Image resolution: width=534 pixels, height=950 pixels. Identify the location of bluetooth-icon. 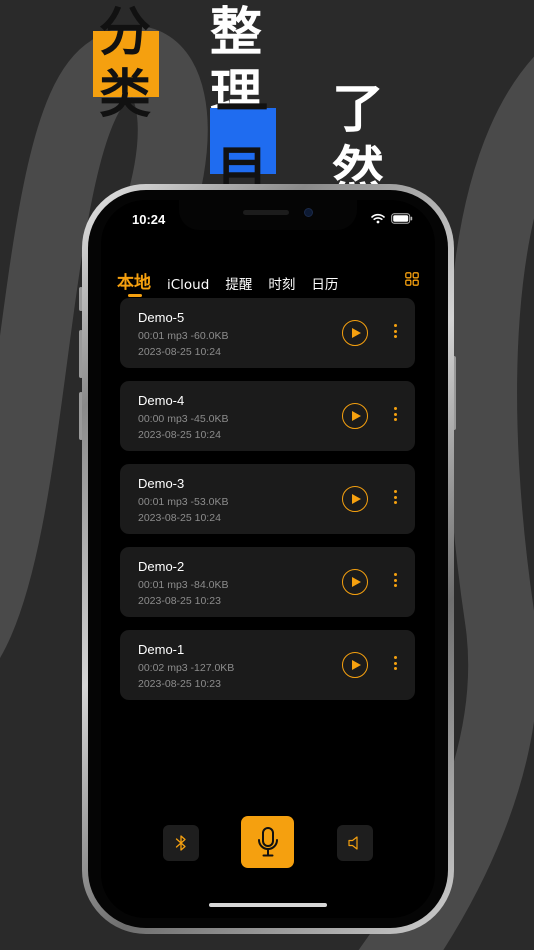
(180, 843).